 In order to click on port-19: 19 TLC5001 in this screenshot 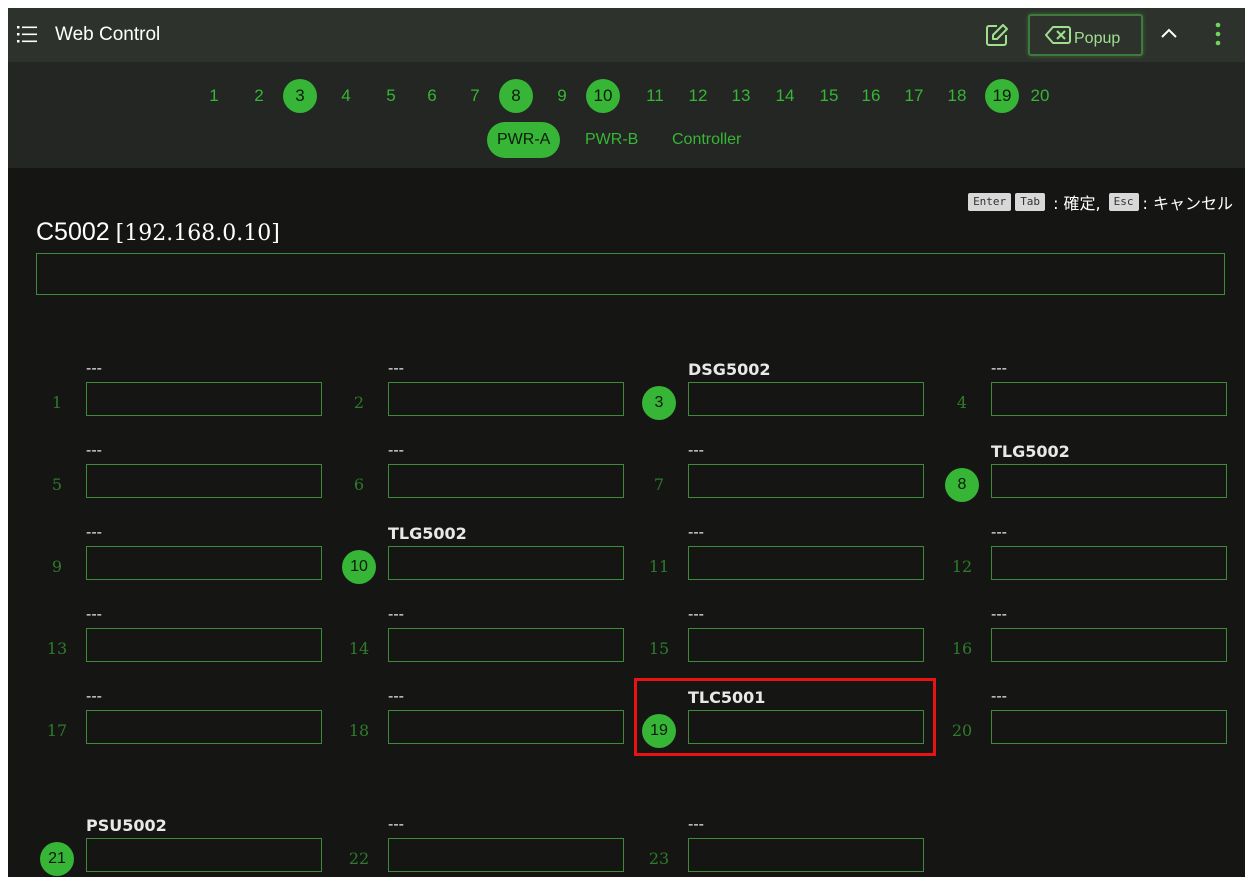, I will do `click(792, 723)`.